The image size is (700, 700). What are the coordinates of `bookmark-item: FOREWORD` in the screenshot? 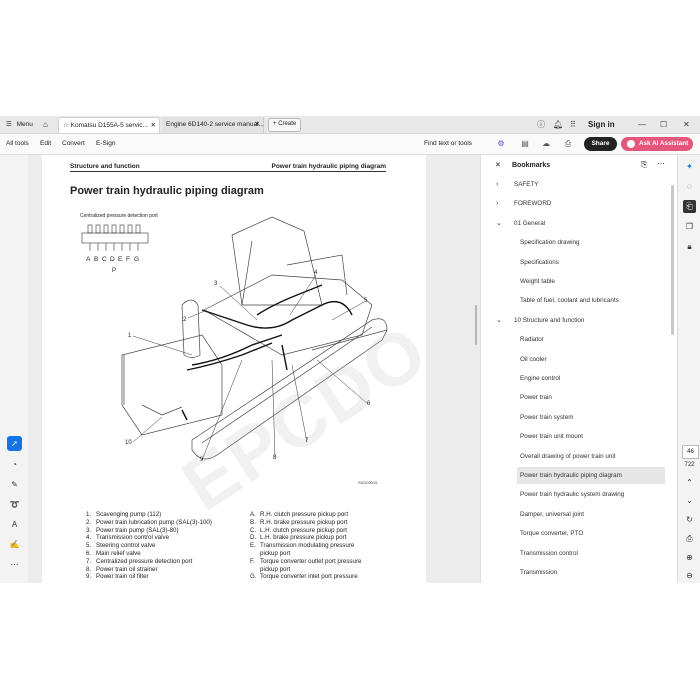 It's located at (532, 203).